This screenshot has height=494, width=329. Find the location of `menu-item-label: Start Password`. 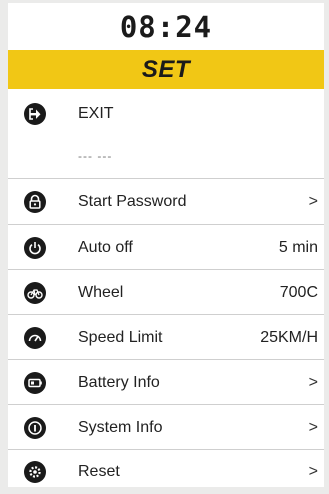

menu-item-label: Start Password is located at coordinates (132, 201).